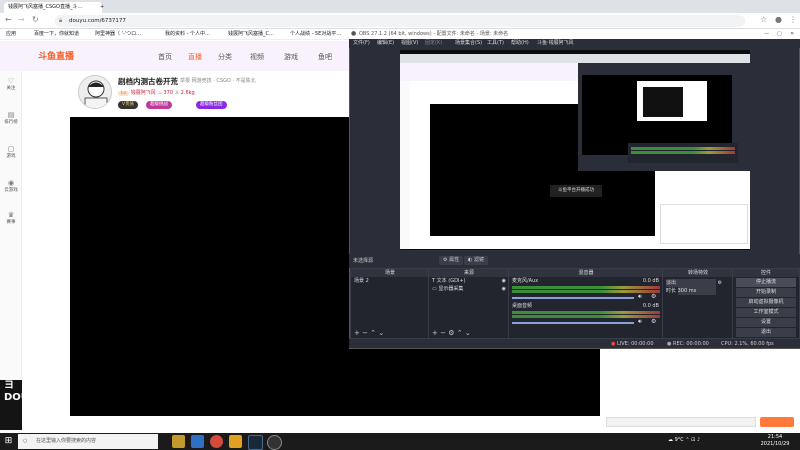 This screenshot has width=800, height=450. What do you see at coordinates (433, 43) in the screenshot?
I see `menu-dock: 固定(K)` at bounding box center [433, 43].